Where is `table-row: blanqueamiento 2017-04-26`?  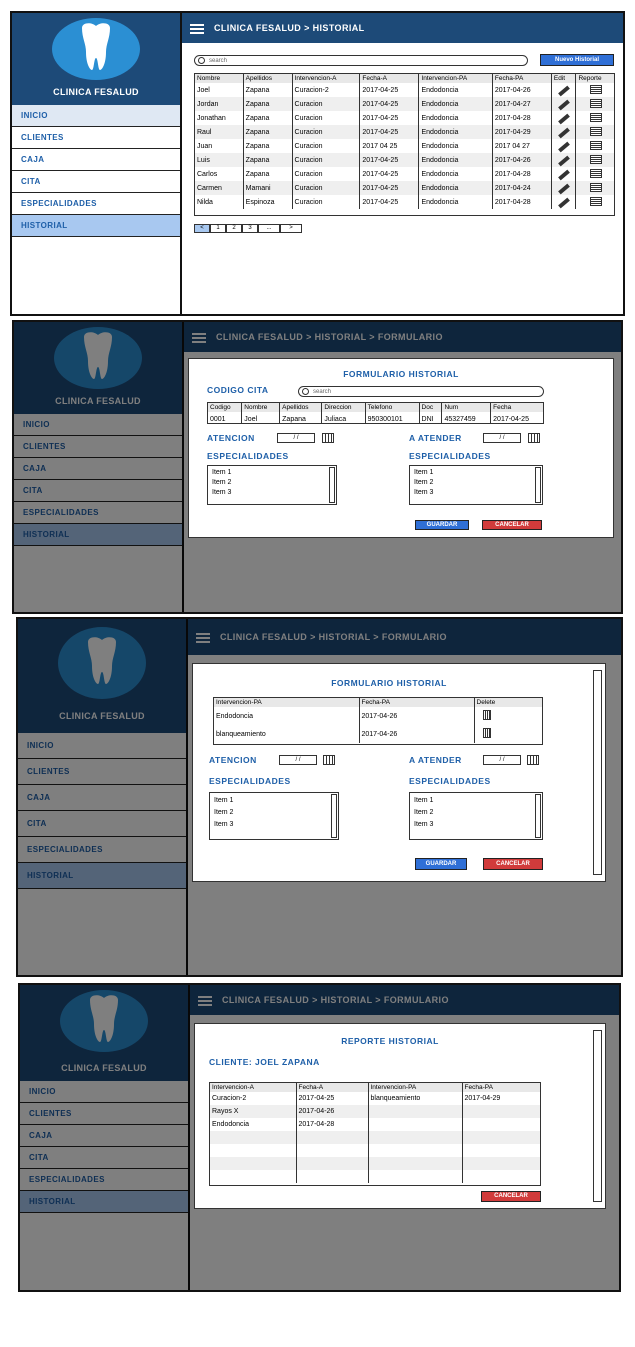 table-row: blanqueamiento 2017-04-26 is located at coordinates (378, 734).